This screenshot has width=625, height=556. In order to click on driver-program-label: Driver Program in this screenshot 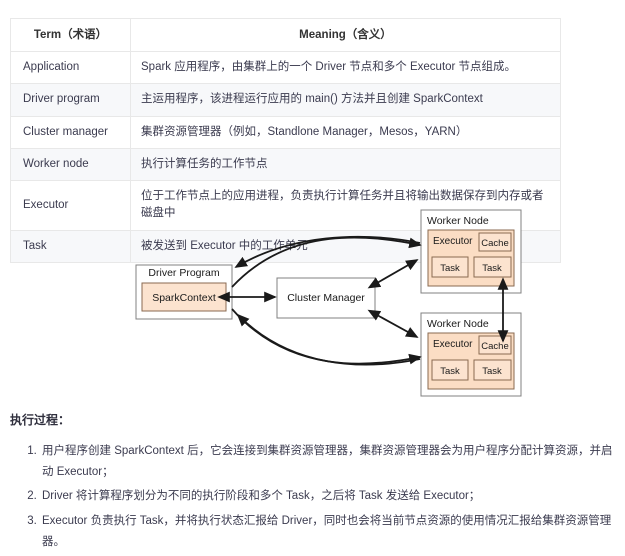, I will do `click(183, 273)`.